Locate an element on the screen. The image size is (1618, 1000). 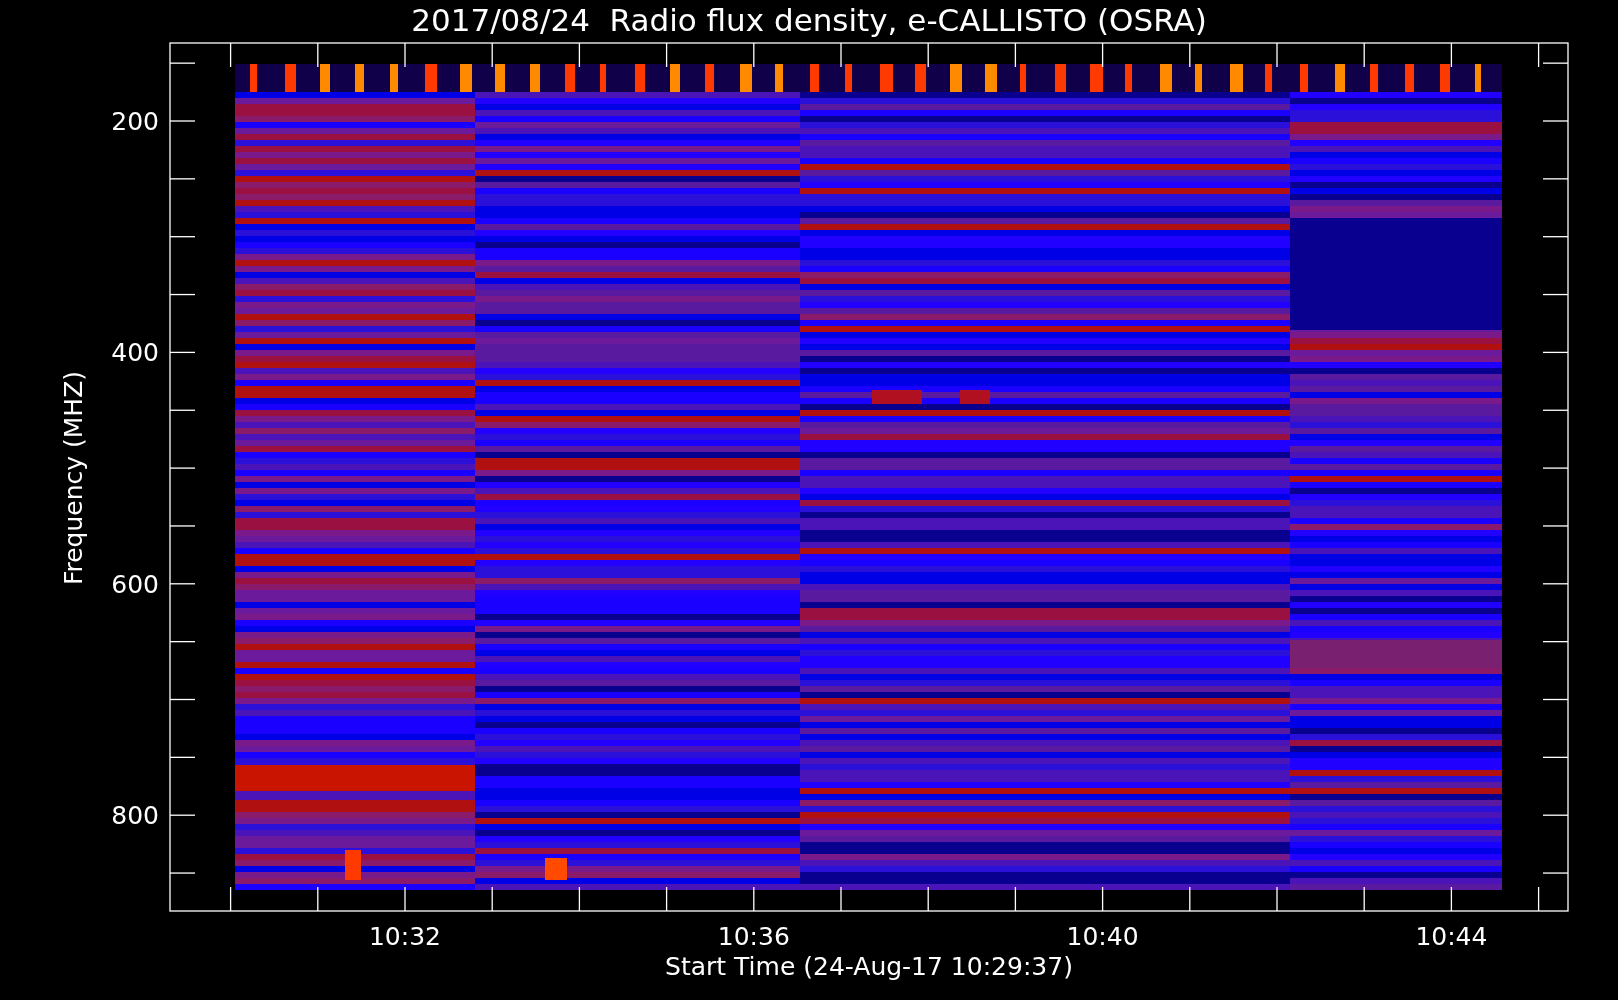
chart-title: 2017/08/24 Radio flux density, e-CALLISTO (OSRA) is located at coordinates (809, 20).